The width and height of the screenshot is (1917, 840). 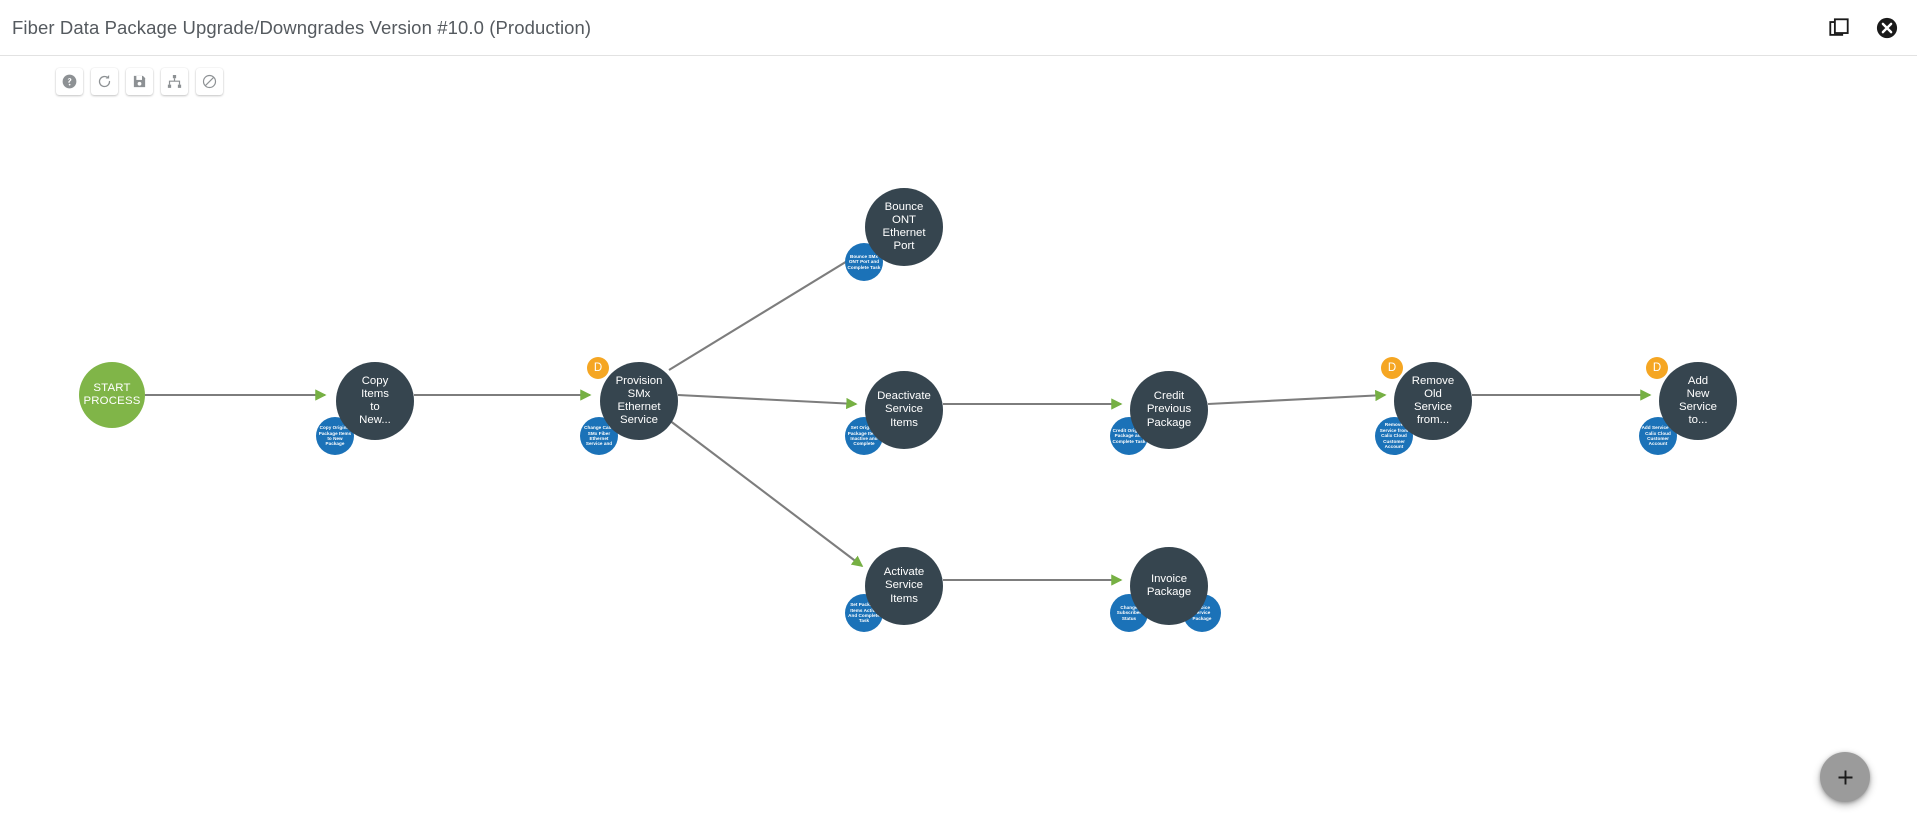 I want to click on node-activate_items: Activate Service Items, so click(x=904, y=586).